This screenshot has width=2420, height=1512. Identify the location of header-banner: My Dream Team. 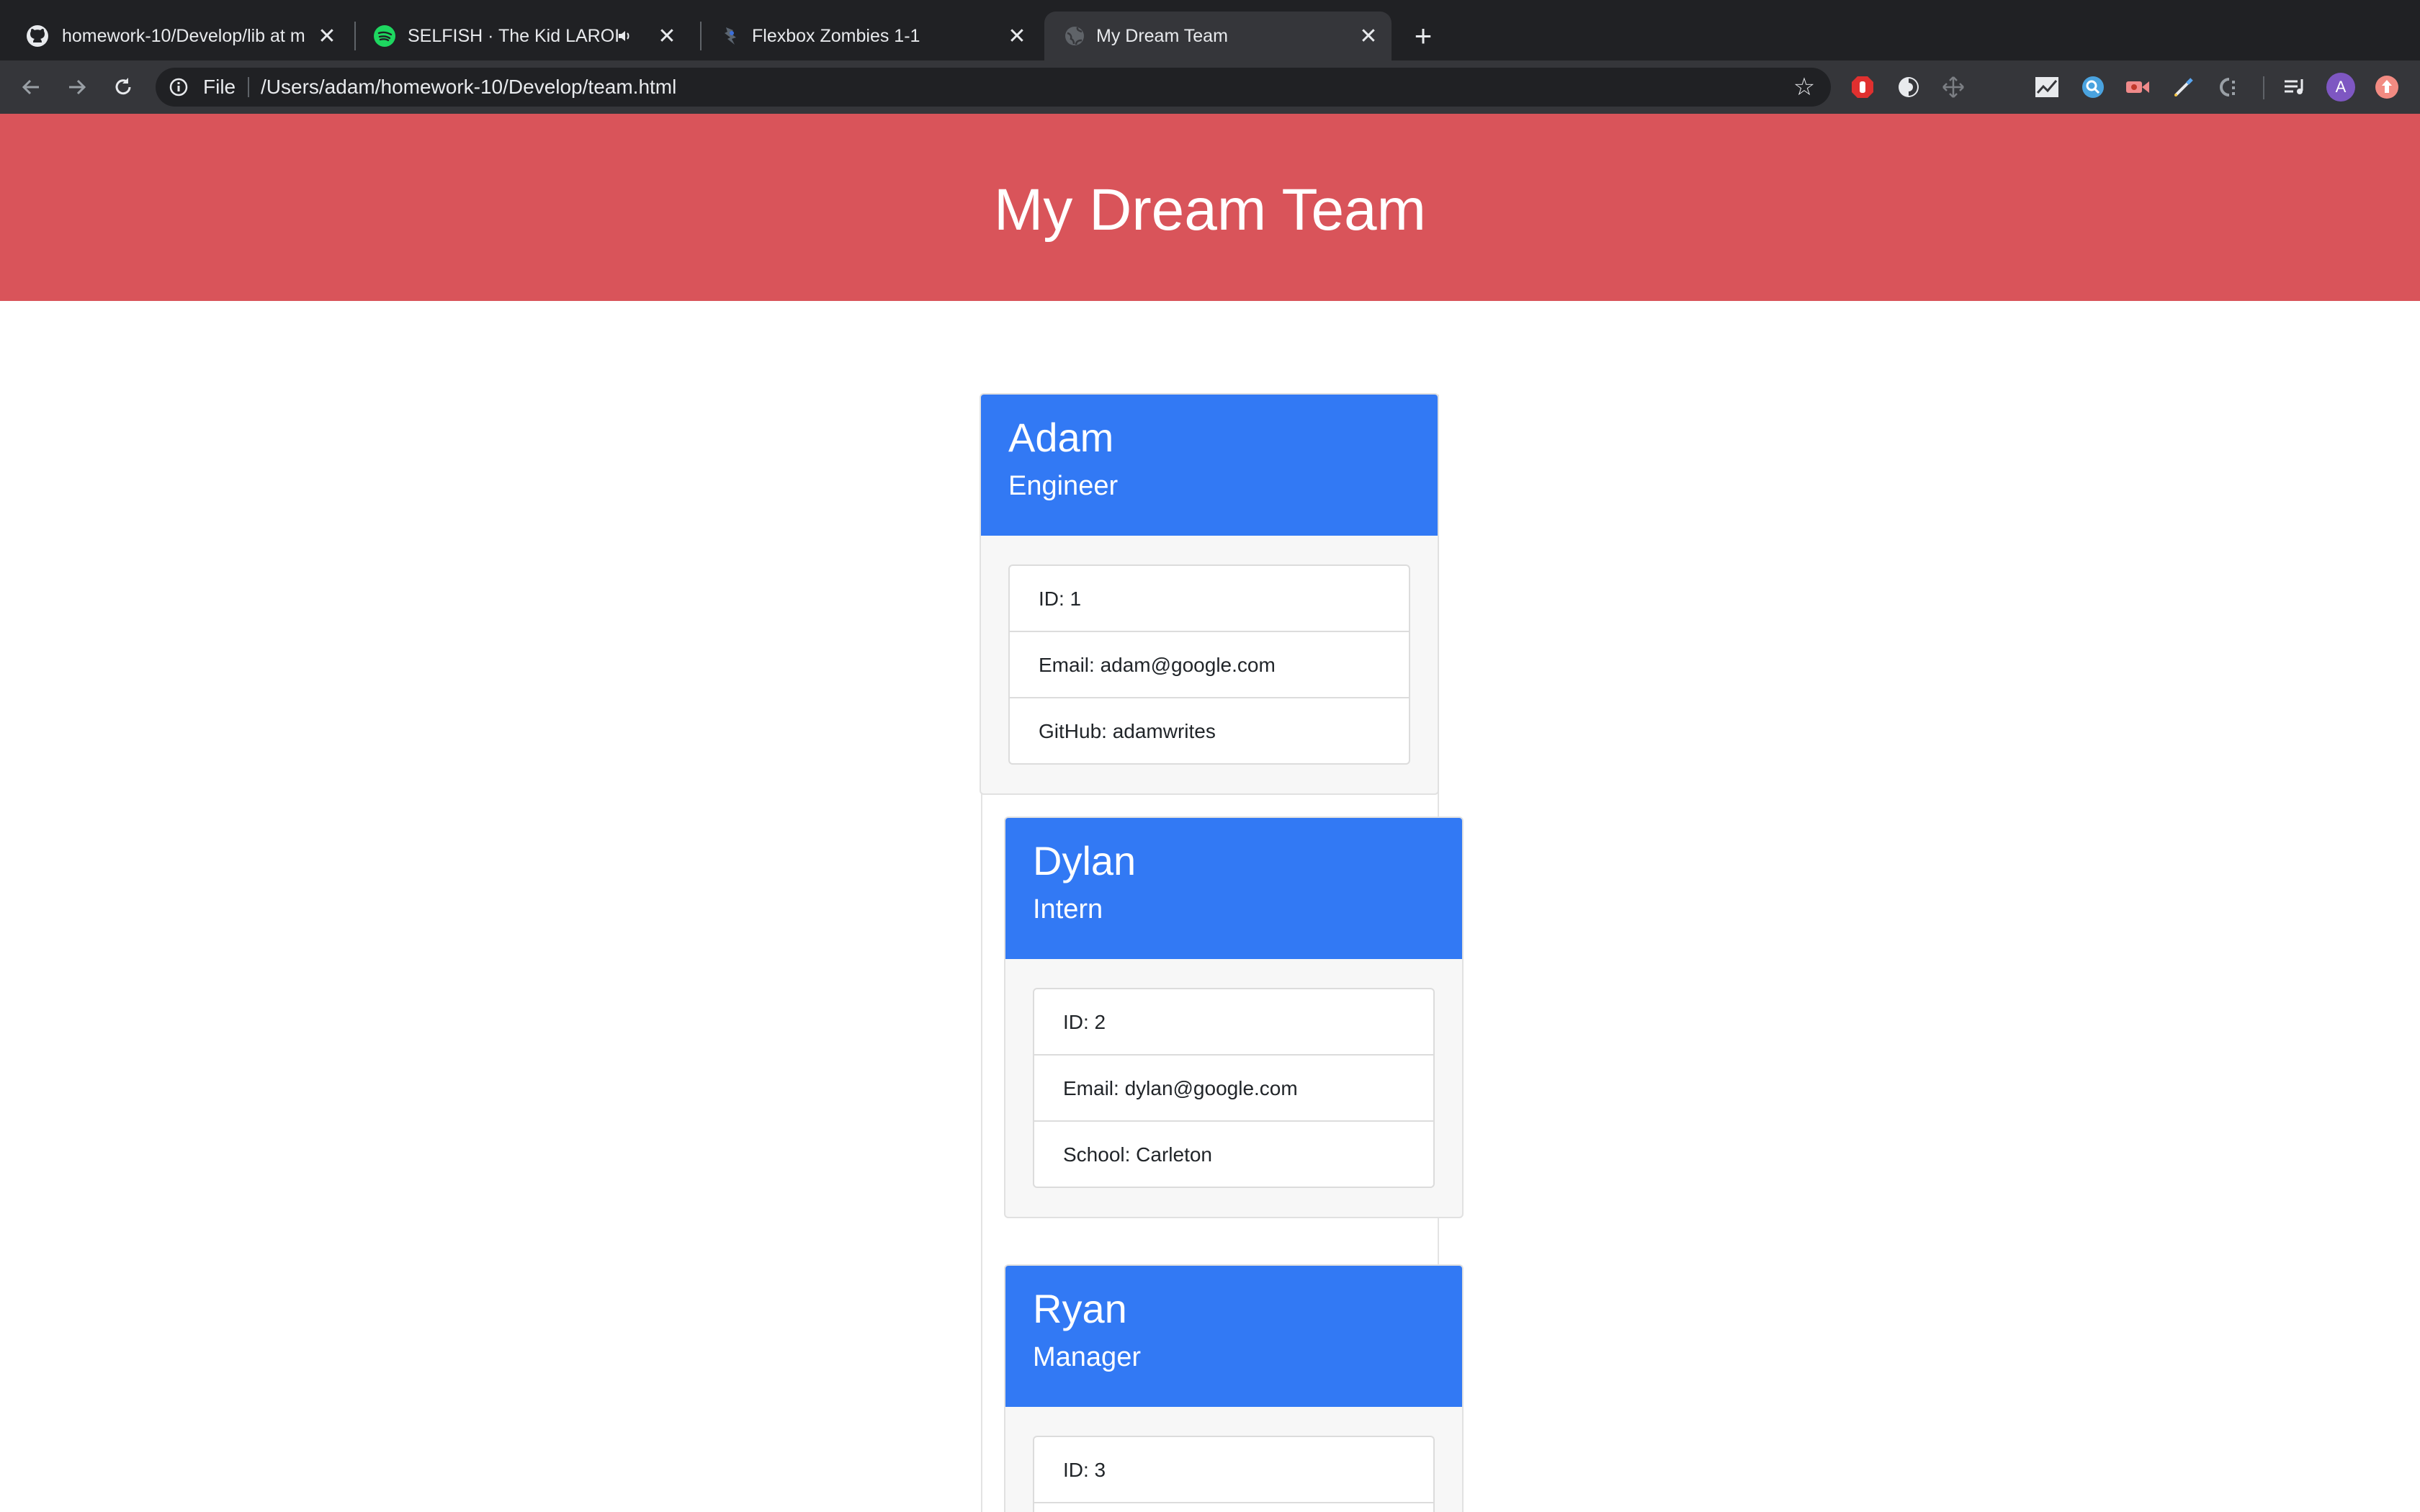
(1210, 207).